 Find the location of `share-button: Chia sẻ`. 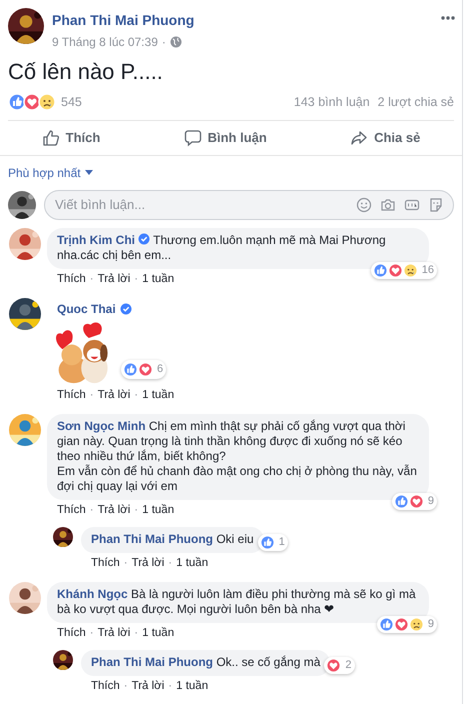

share-button: Chia sẻ is located at coordinates (385, 137).